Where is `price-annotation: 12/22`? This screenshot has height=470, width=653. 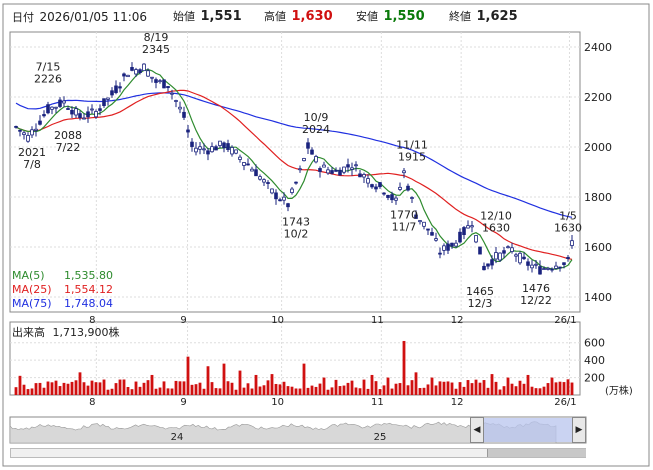
price-annotation: 12/22 is located at coordinates (536, 300).